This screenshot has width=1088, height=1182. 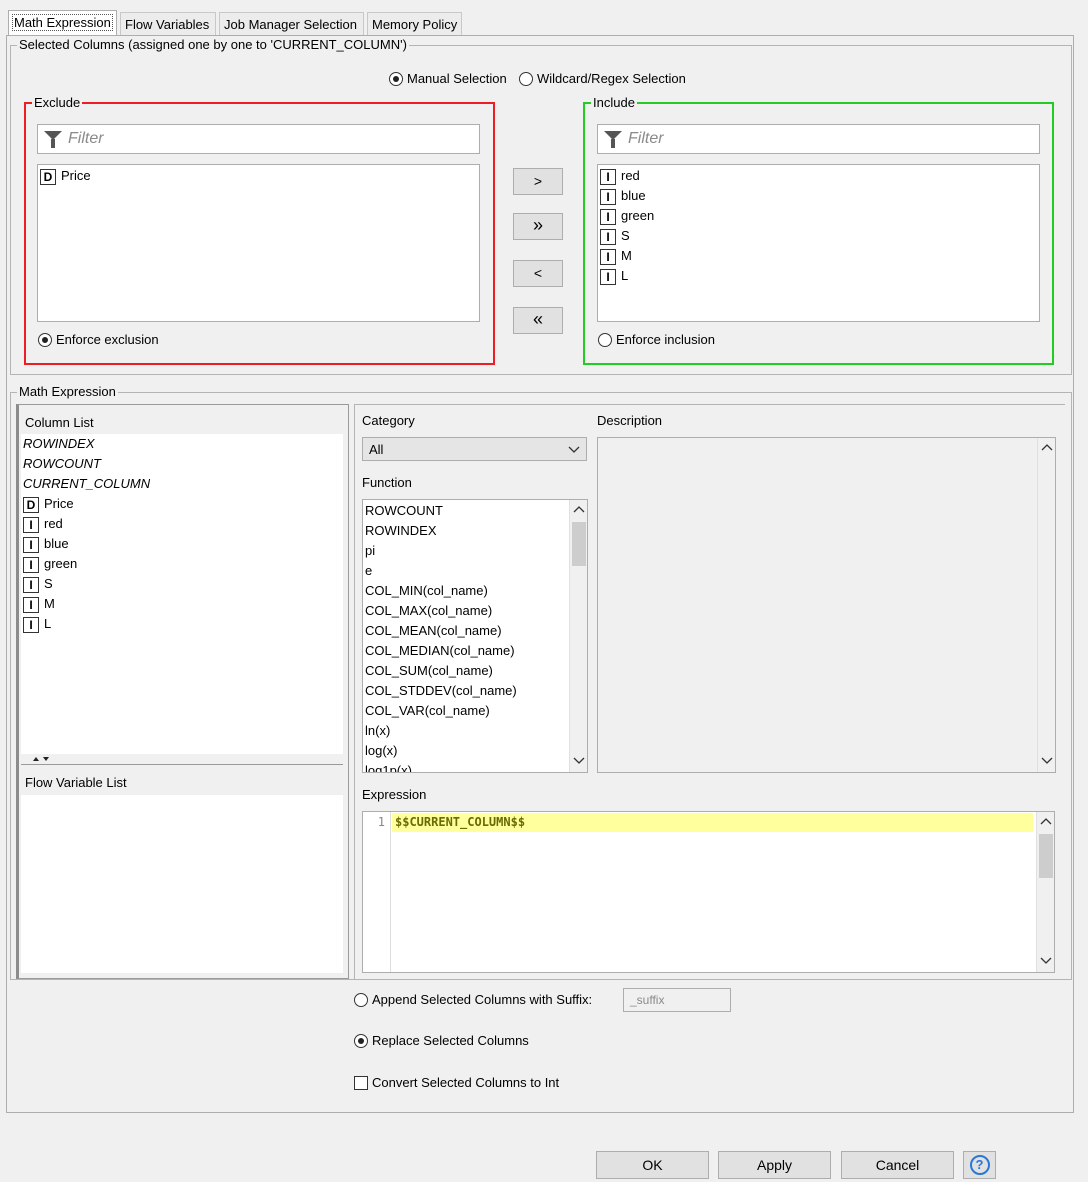 What do you see at coordinates (465, 671) in the screenshot?
I see `function-item: COL_SUM(col_name)` at bounding box center [465, 671].